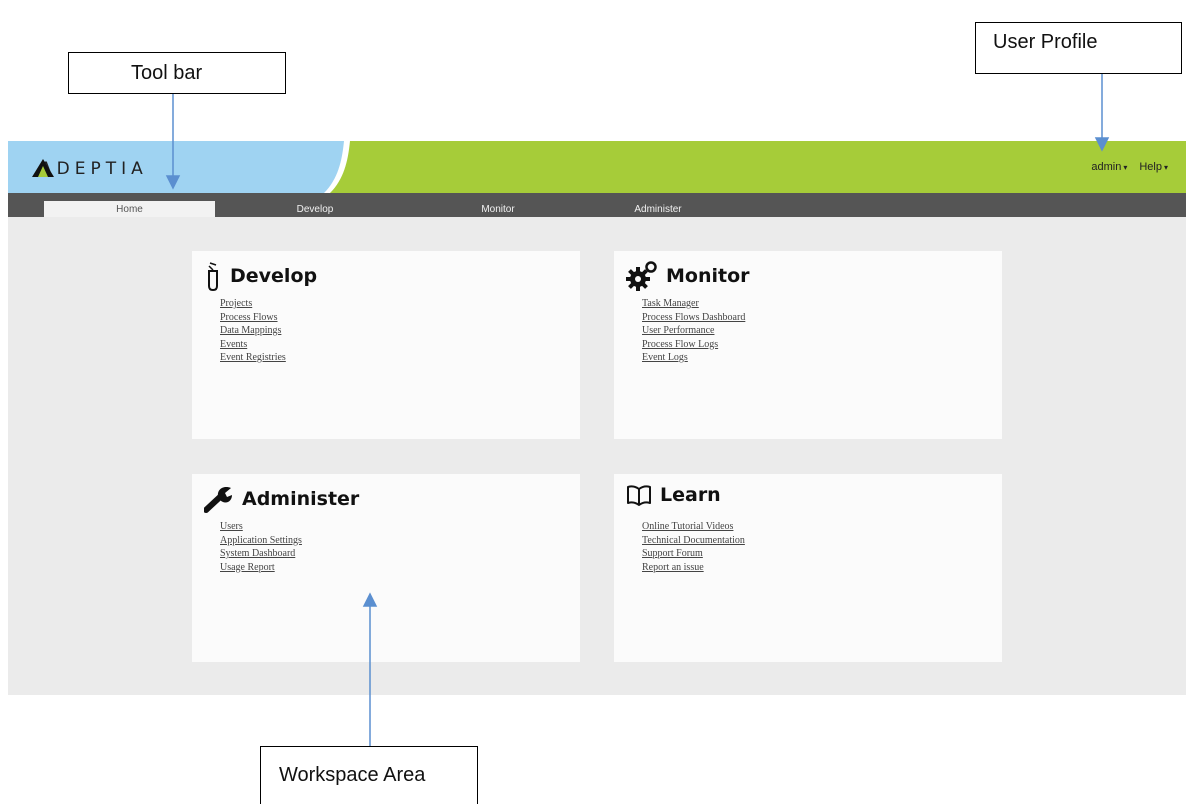  I want to click on link-data-mappings: Data Mappings, so click(253, 331).